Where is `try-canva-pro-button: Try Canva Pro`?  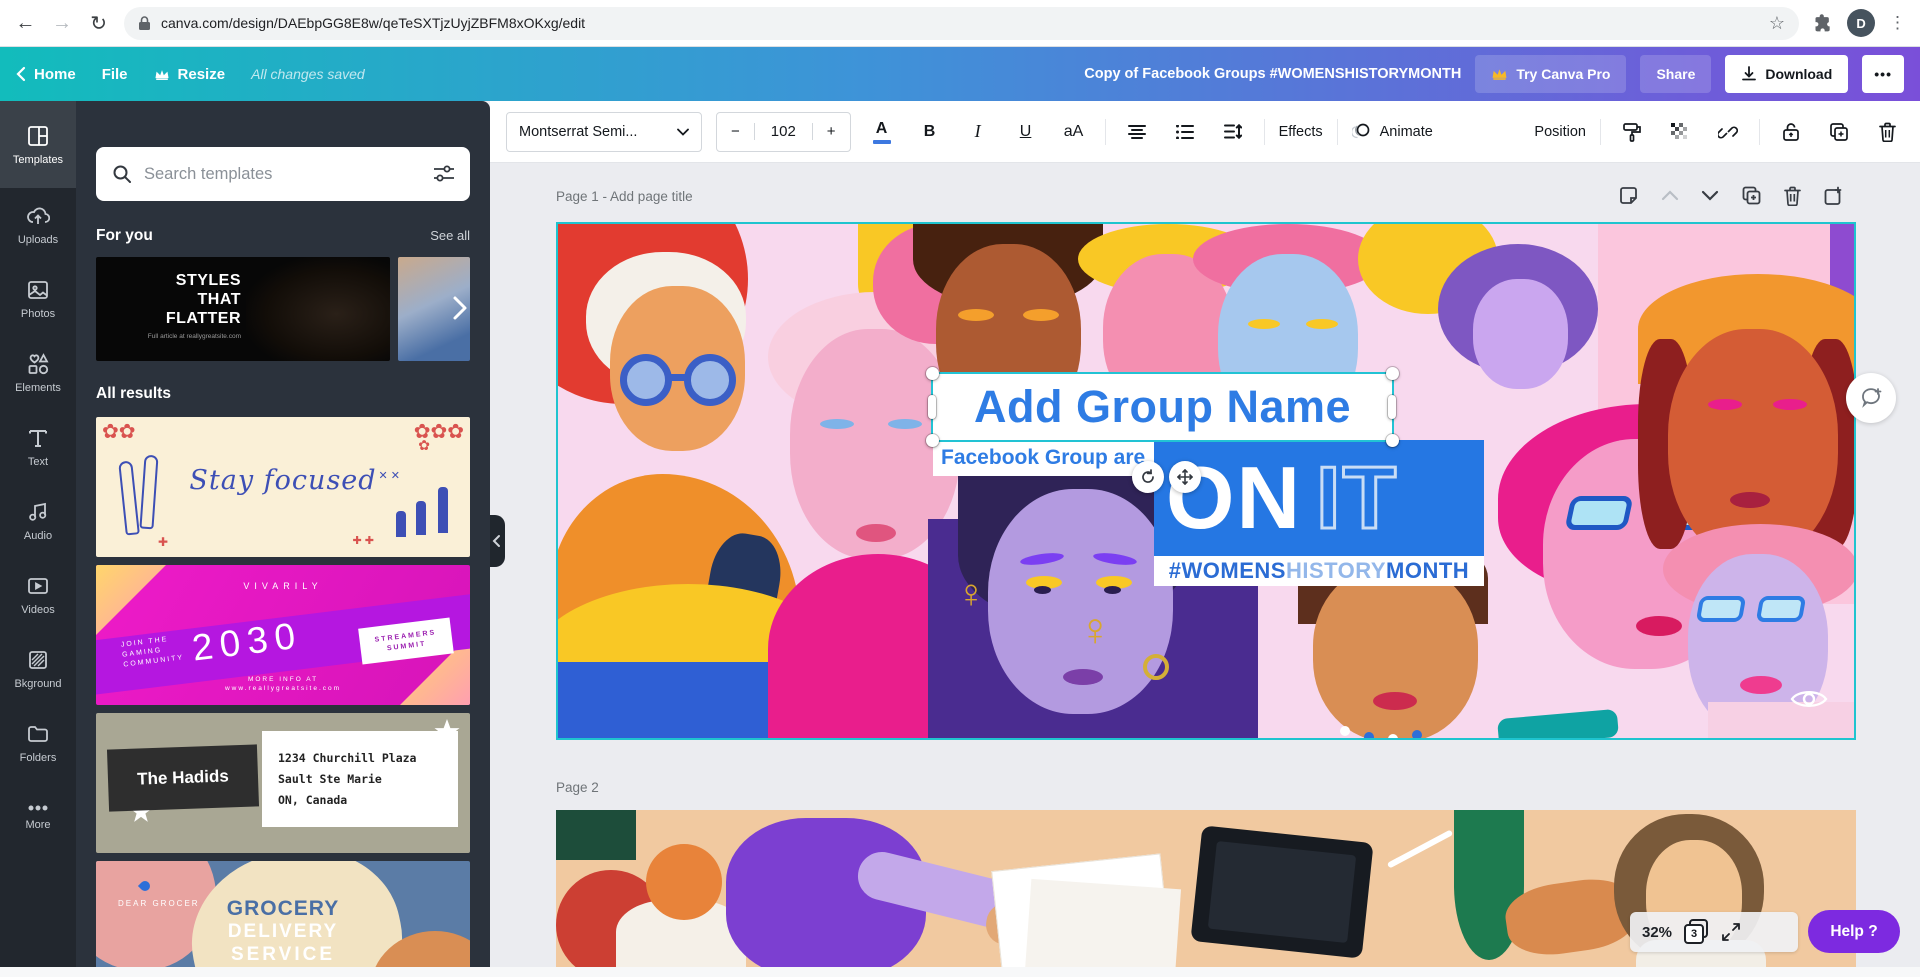 try-canva-pro-button: Try Canva Pro is located at coordinates (1551, 74).